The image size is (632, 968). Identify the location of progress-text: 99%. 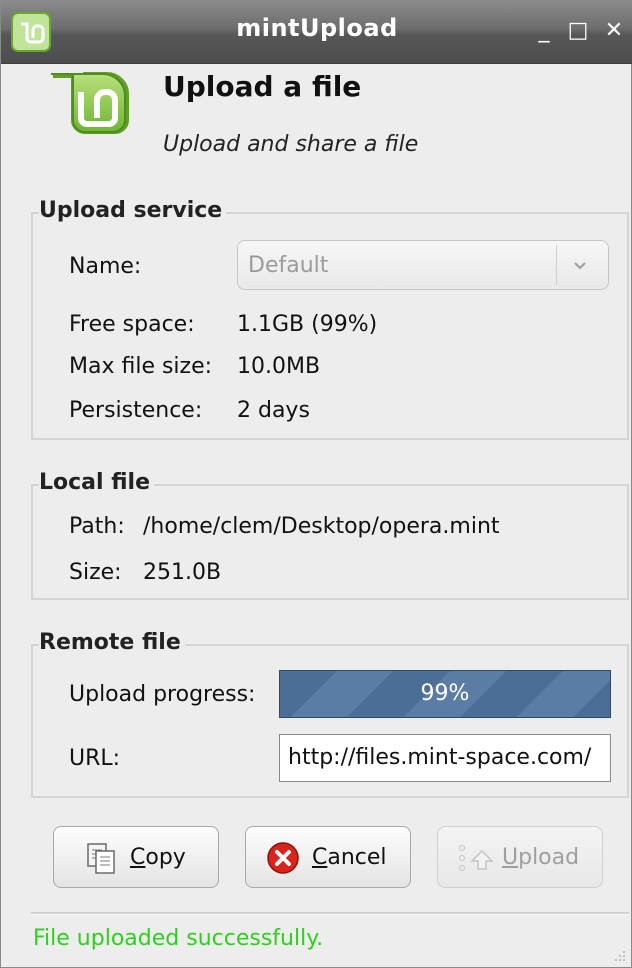
(445, 693).